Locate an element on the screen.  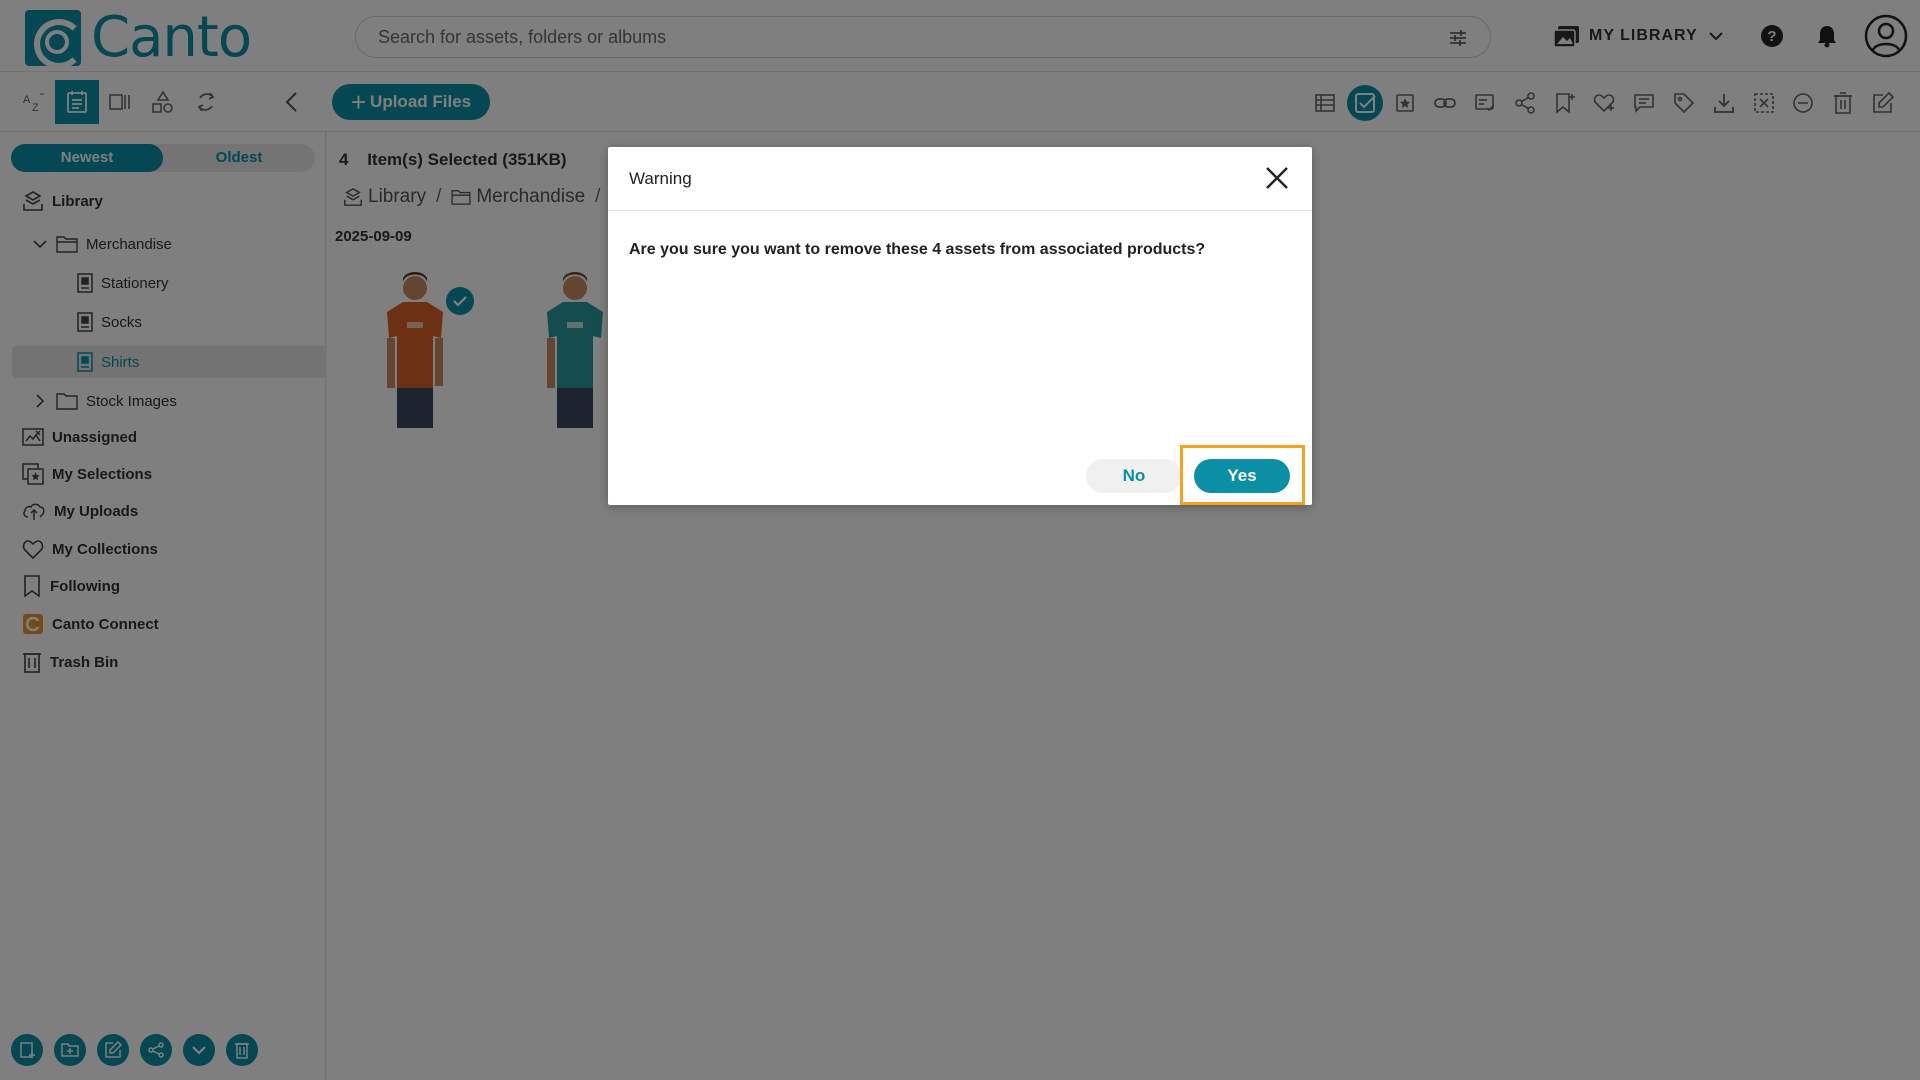
dialog-title: Warning is located at coordinates (660, 178).